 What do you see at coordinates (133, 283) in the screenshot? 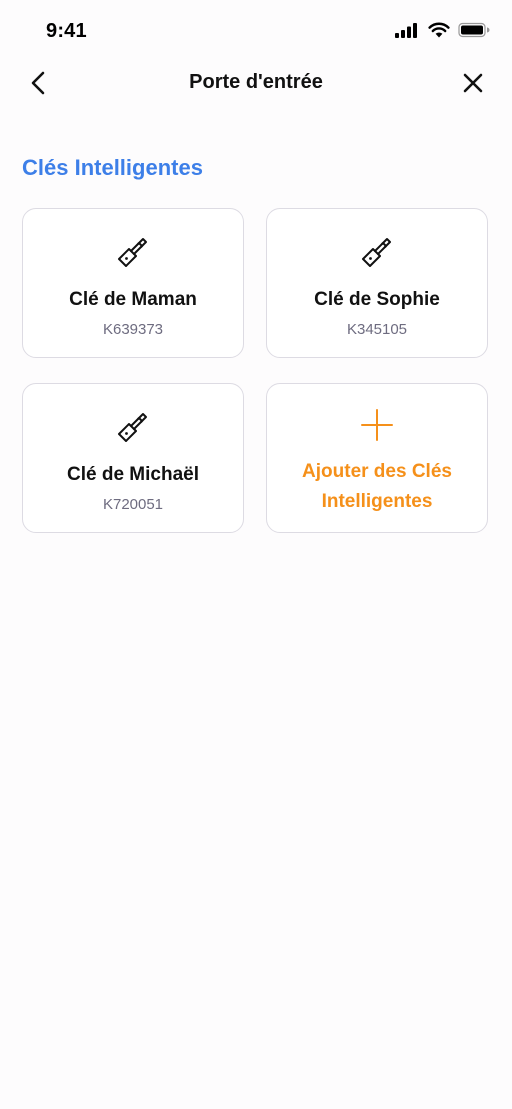
I see `key-card-maman: Clé de Maman K639373` at bounding box center [133, 283].